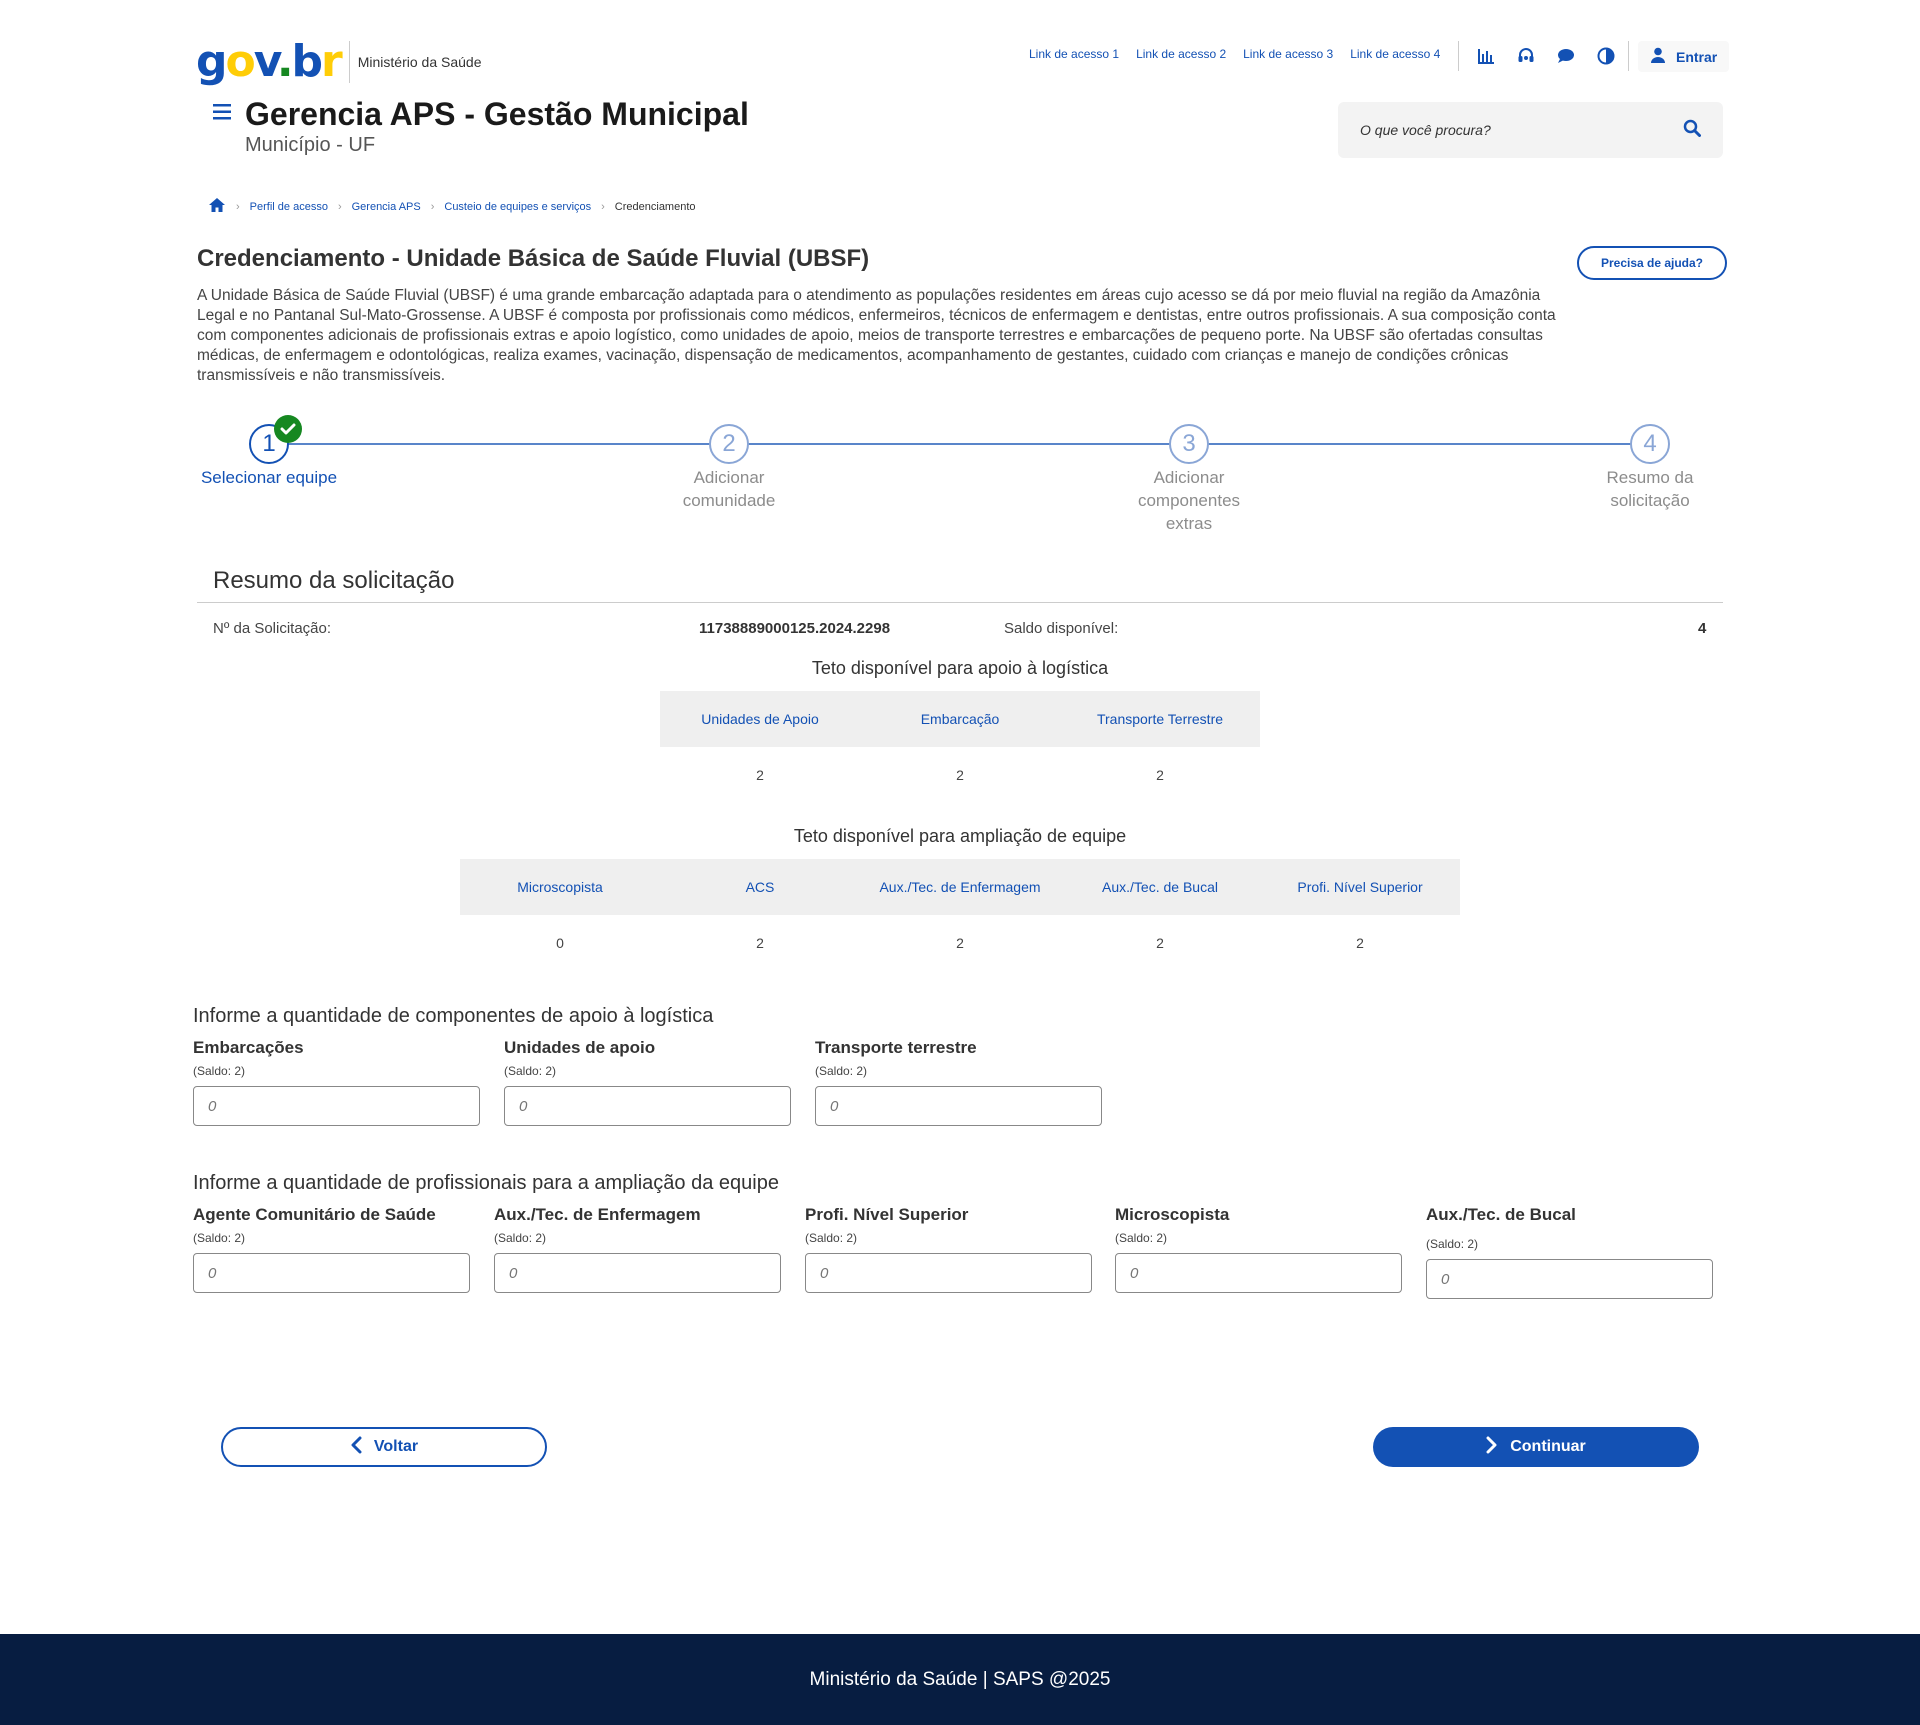 This screenshot has height=1725, width=1920. I want to click on search-bar: O que você procura?, so click(1530, 130).